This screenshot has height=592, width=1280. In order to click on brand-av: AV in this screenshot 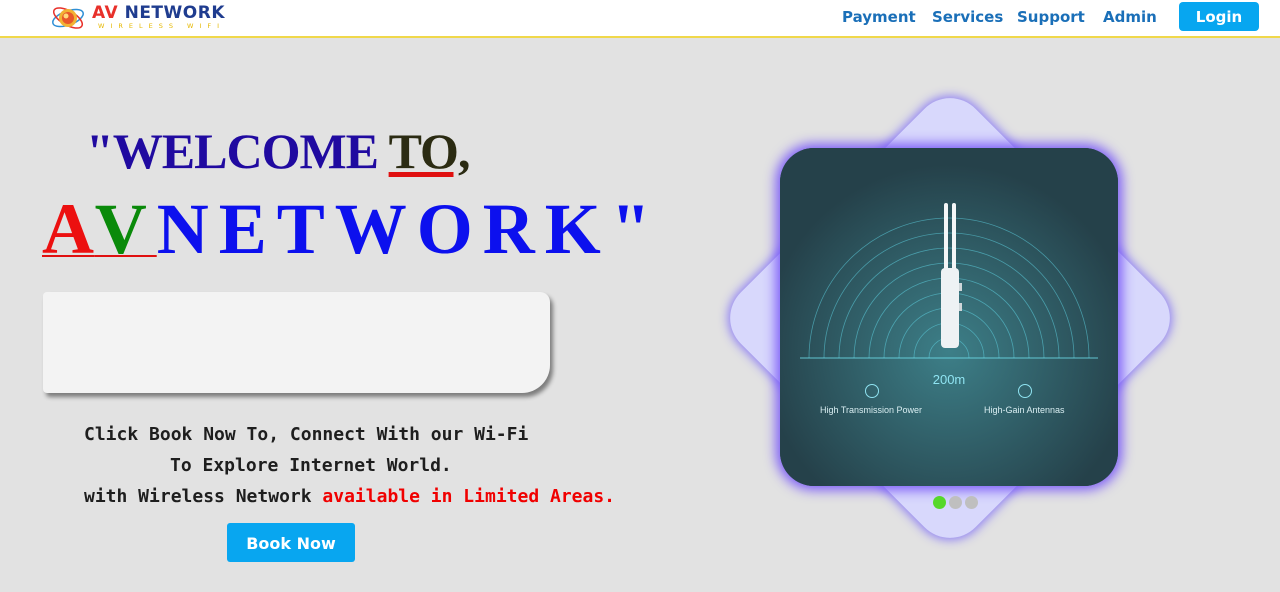, I will do `click(99, 229)`.